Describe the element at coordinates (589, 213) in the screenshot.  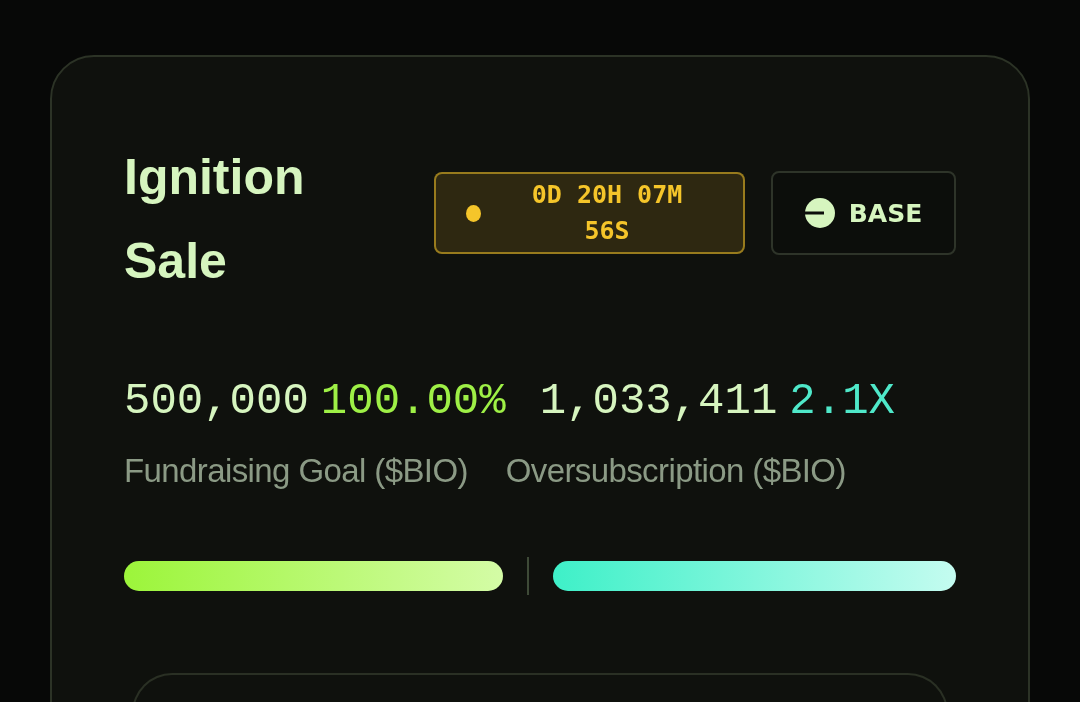
I see `countdown-badge: 0D 20H 07M 56S` at that location.